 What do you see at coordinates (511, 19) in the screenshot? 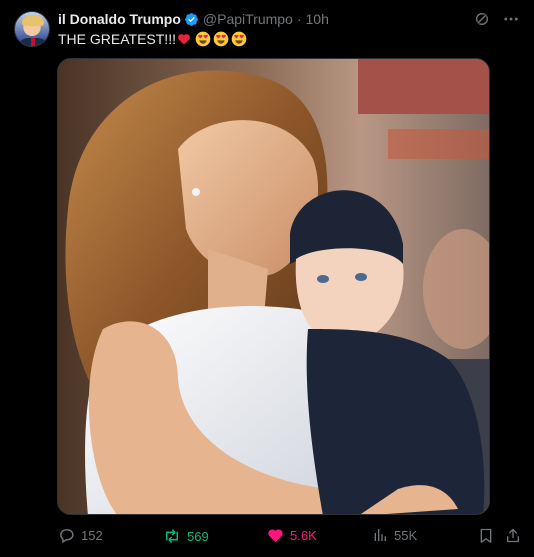
I see `more-options-icon` at bounding box center [511, 19].